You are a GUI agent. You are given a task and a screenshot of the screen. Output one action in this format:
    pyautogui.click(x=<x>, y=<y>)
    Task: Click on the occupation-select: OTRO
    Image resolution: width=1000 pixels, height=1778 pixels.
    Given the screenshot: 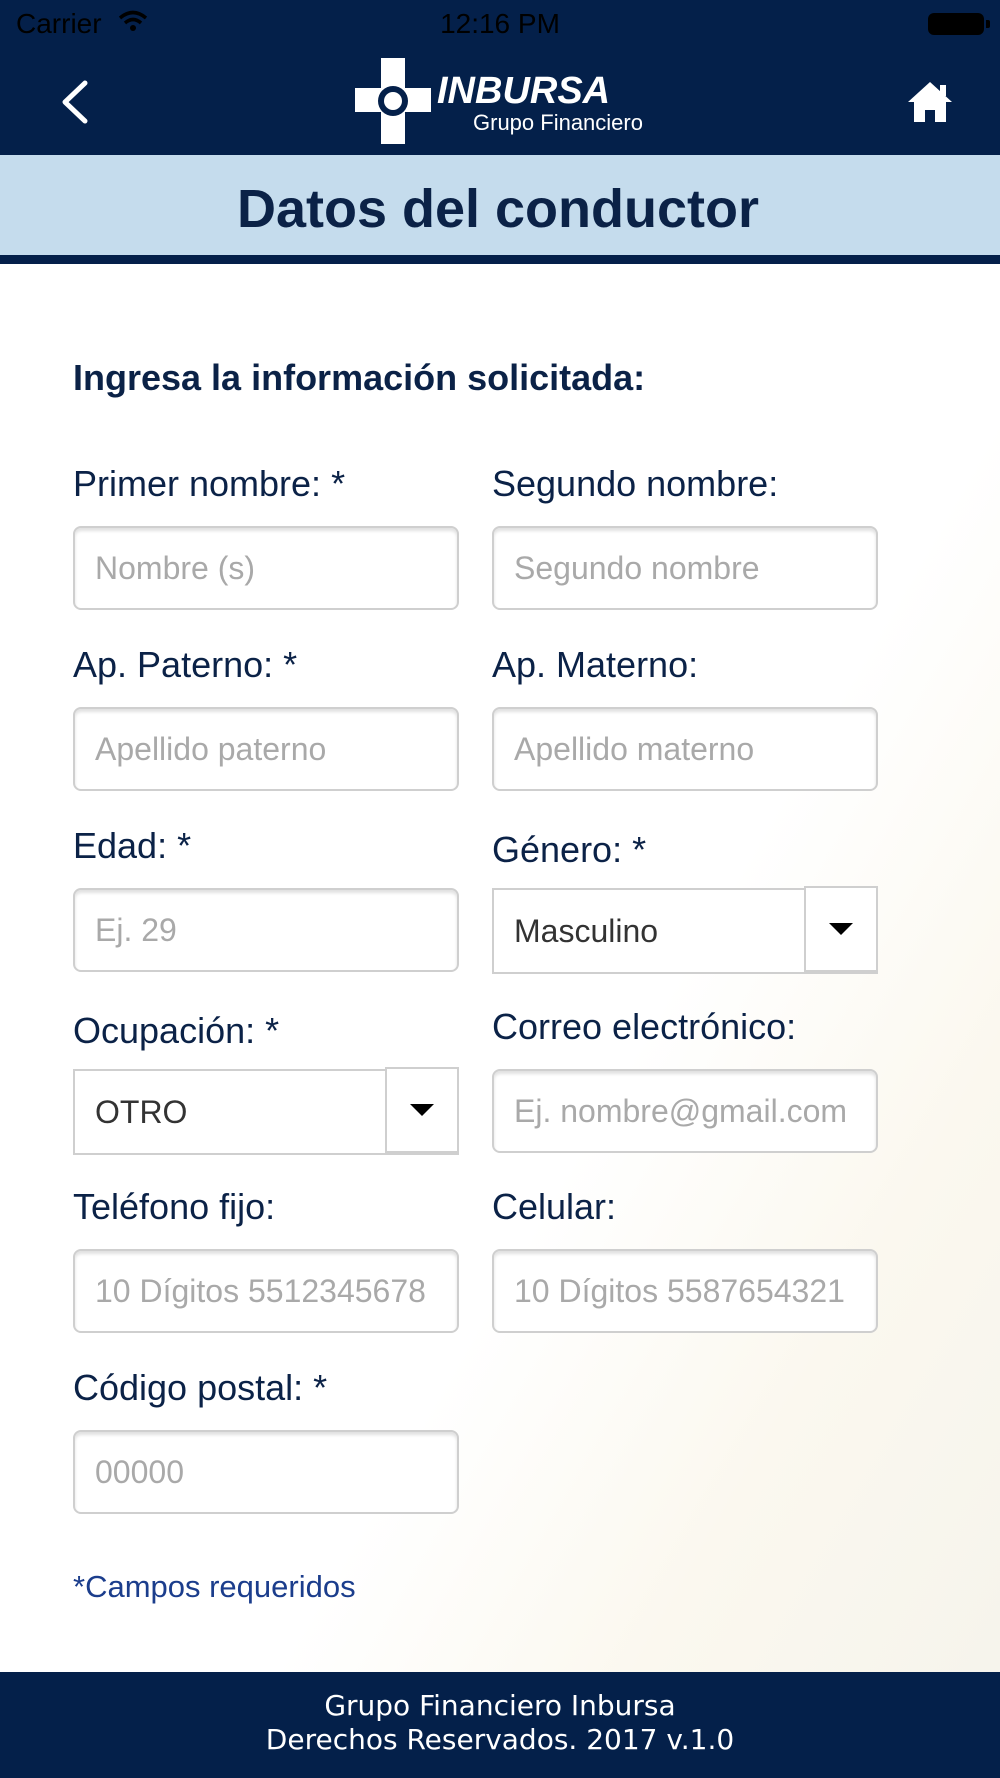 What is the action you would take?
    pyautogui.click(x=266, y=1111)
    